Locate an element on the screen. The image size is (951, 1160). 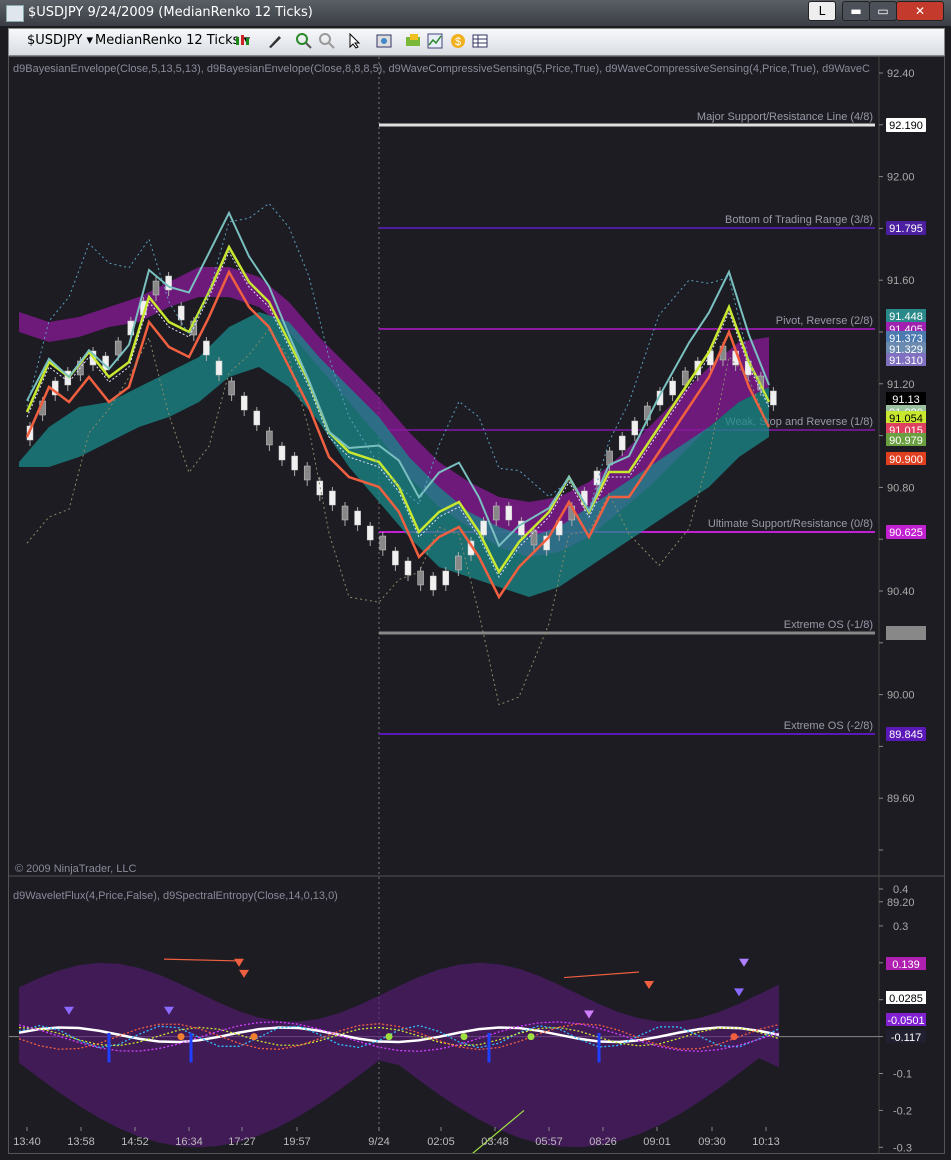
murray-line-label: Extreme OS (-2/8) is located at coordinates (828, 726).